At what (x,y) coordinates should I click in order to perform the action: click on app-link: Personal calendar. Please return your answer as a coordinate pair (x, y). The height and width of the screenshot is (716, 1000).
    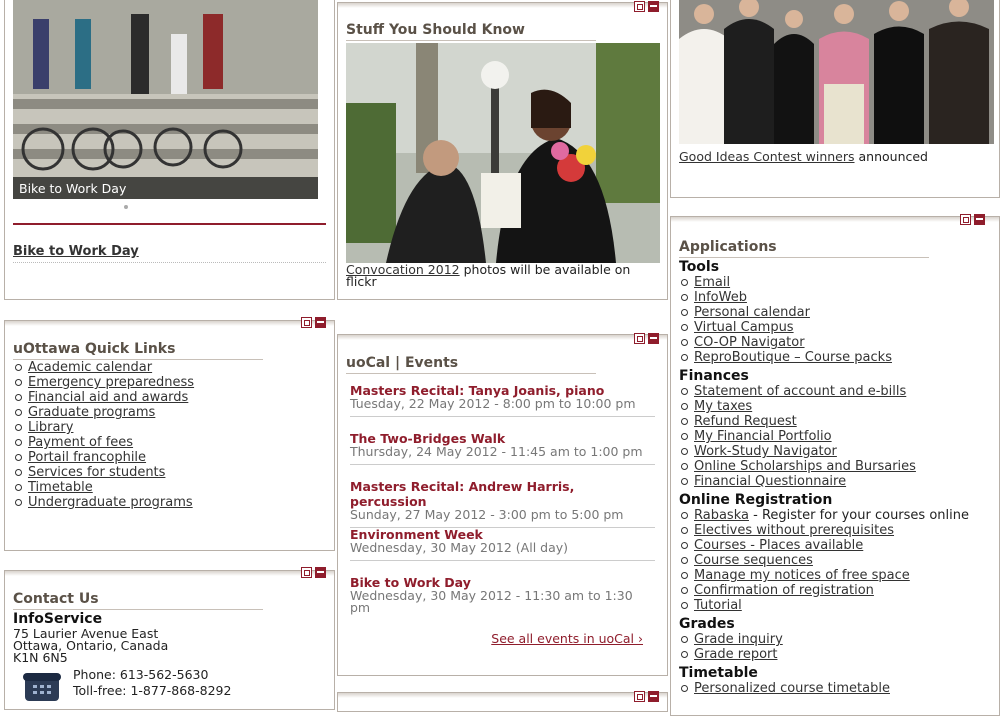
    Looking at the image, I should click on (752, 312).